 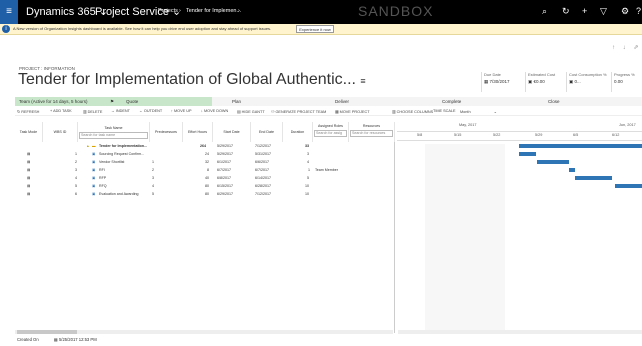 I want to click on column-header-duration: Duration, so click(x=298, y=132).